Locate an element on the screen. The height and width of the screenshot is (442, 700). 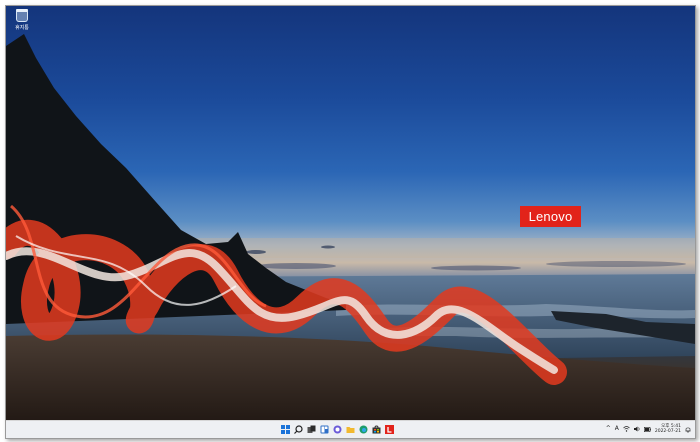
ime-indicator: A is located at coordinates (617, 429).